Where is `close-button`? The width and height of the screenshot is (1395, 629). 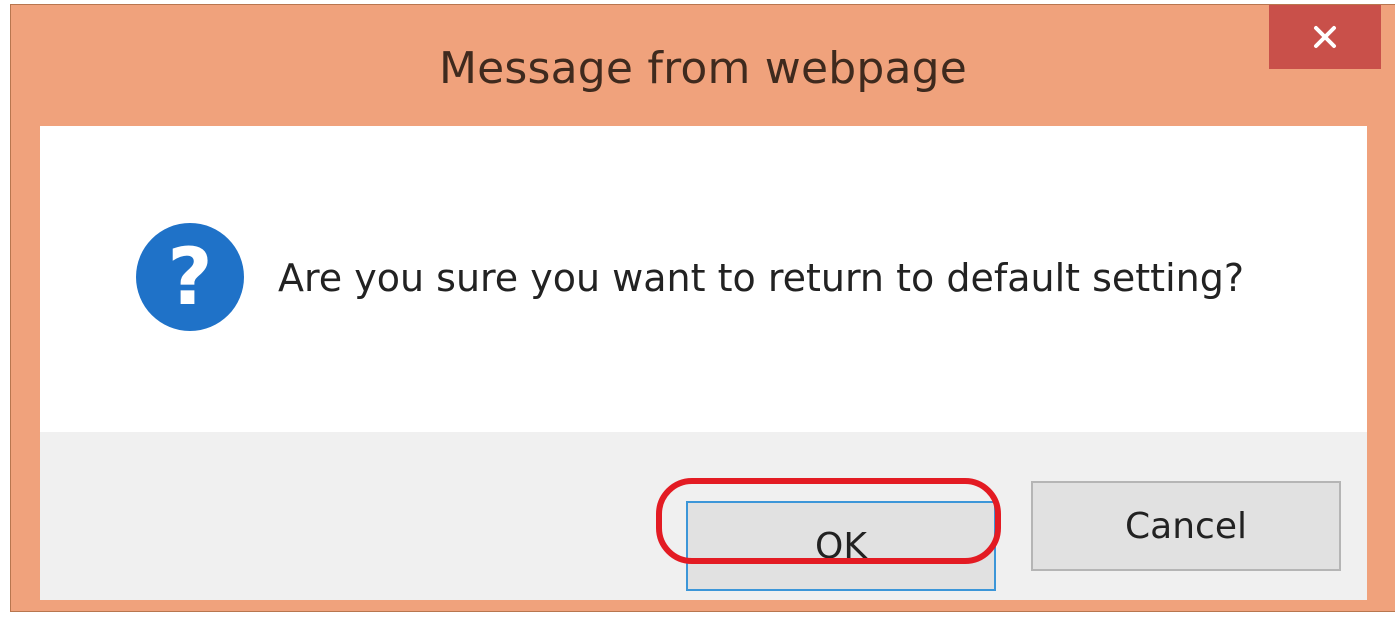
close-button is located at coordinates (1325, 37).